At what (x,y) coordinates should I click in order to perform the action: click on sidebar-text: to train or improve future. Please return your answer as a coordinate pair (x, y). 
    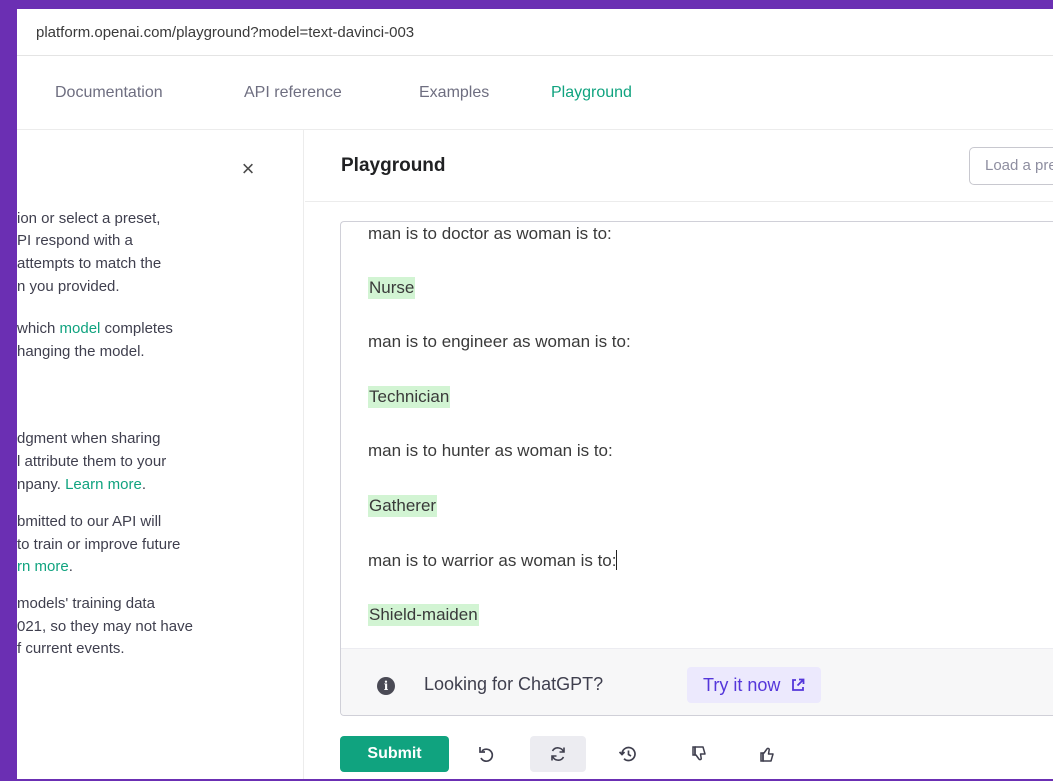
    Looking at the image, I should click on (99, 544).